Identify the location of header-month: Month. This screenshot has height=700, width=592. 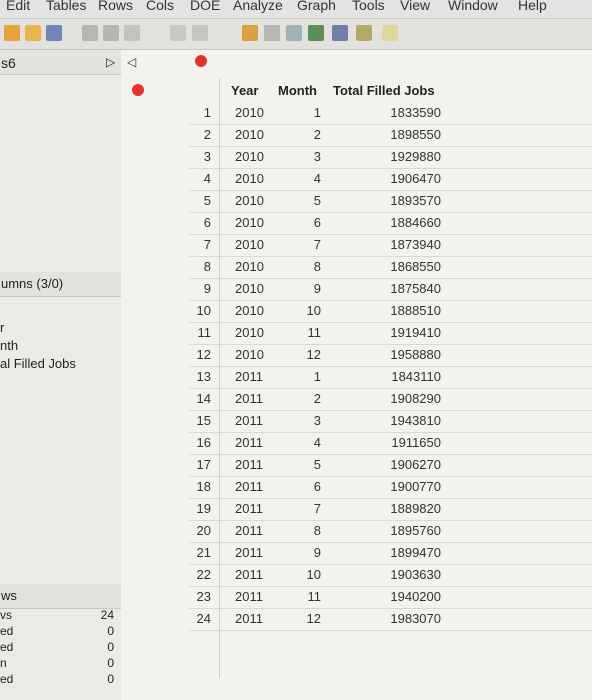
(297, 90).